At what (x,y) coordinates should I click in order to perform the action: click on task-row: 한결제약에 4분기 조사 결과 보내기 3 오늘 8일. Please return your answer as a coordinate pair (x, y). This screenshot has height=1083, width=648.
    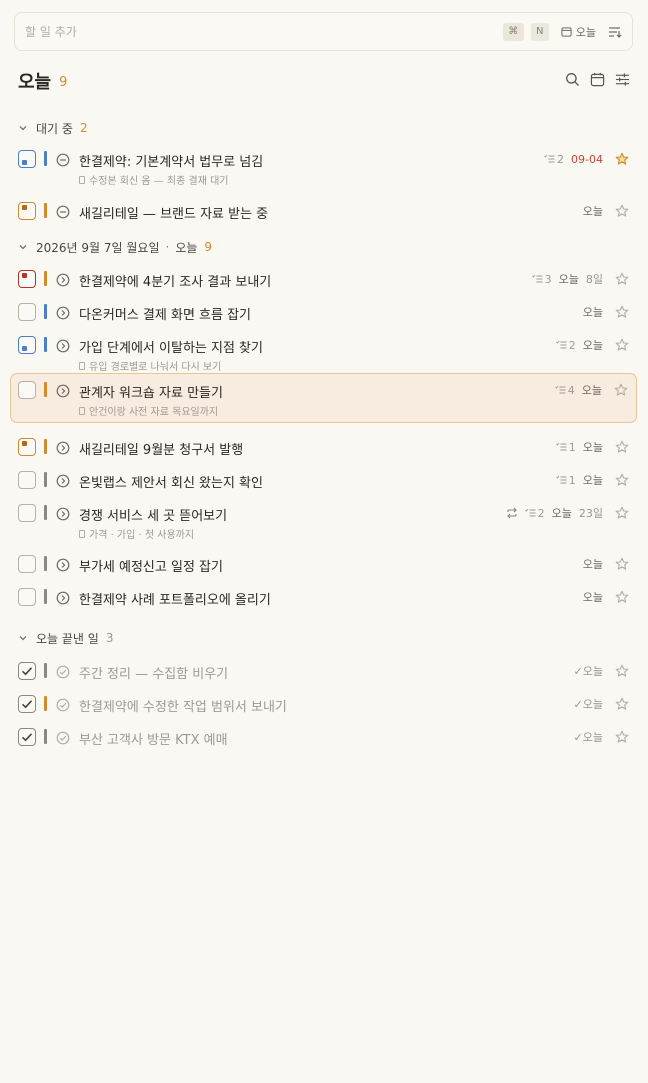
    Looking at the image, I should click on (323, 280).